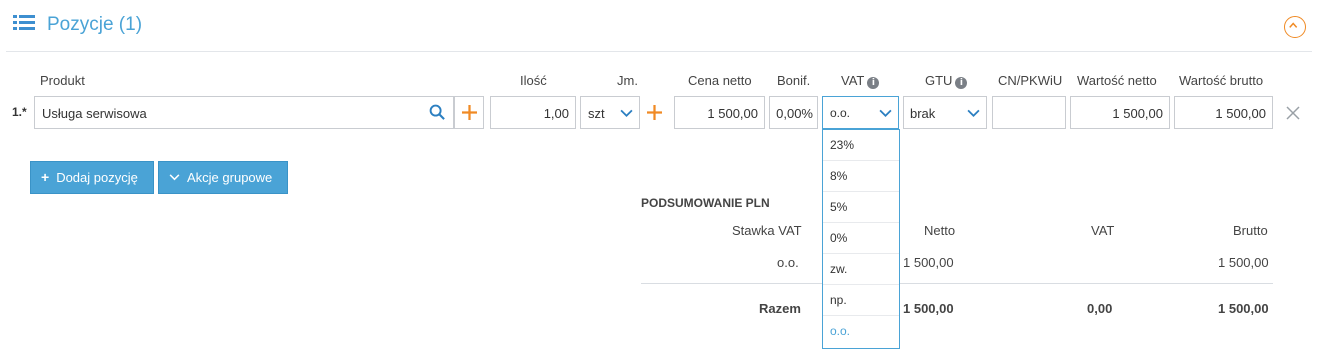 The width and height of the screenshot is (1317, 357). What do you see at coordinates (533, 80) in the screenshot?
I see `col-ilosc: Ilość` at bounding box center [533, 80].